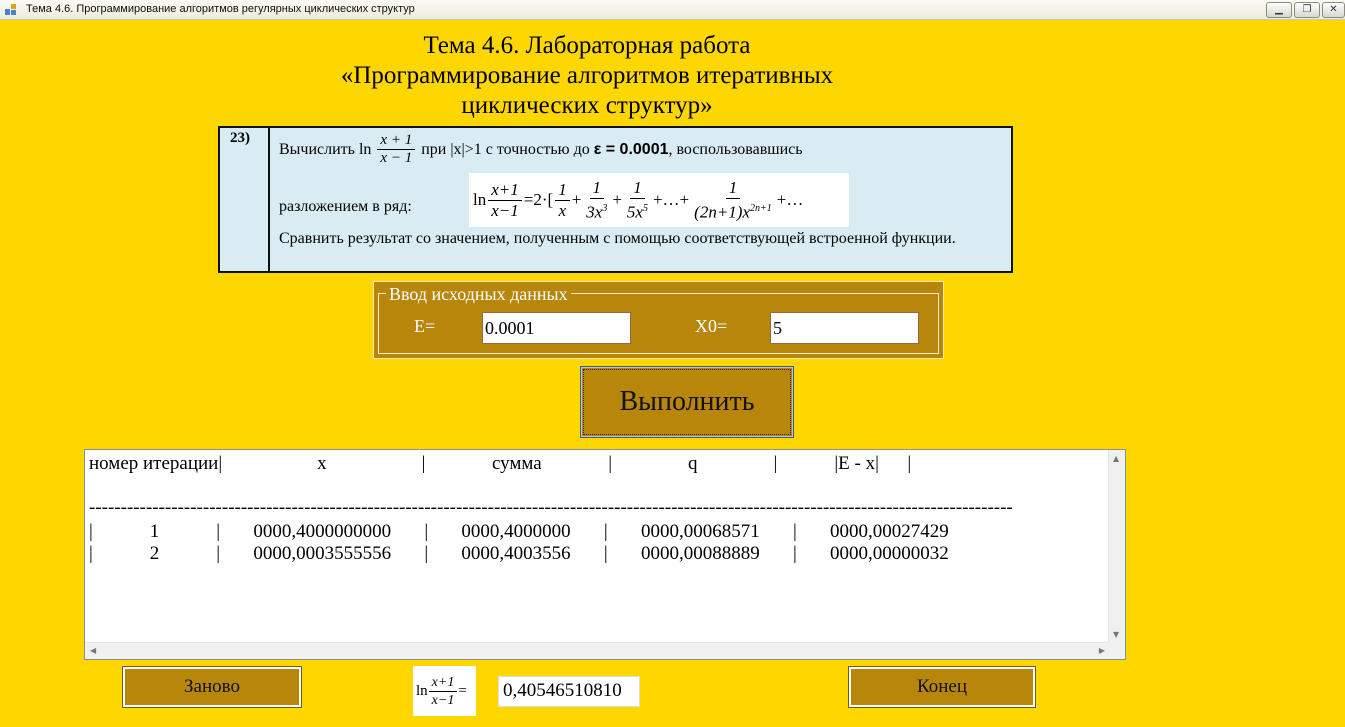 The height and width of the screenshot is (727, 1345). Describe the element at coordinates (634, 212) in the screenshot. I see `term3-den-base: 5x` at that location.